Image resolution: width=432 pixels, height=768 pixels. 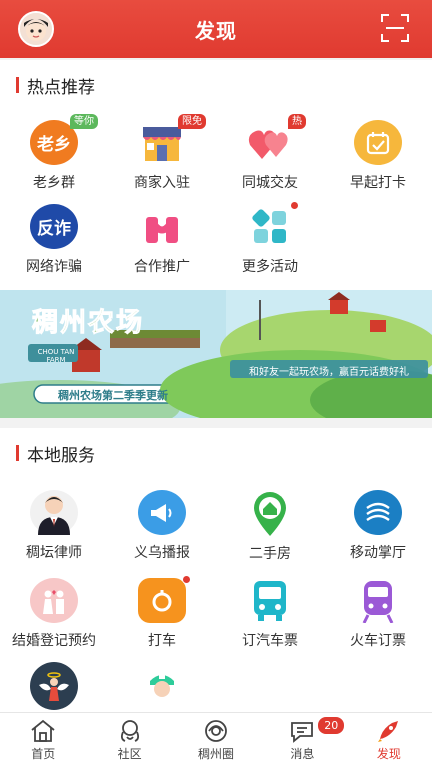 I want to click on section-title: 本地服务, so click(x=61, y=455).